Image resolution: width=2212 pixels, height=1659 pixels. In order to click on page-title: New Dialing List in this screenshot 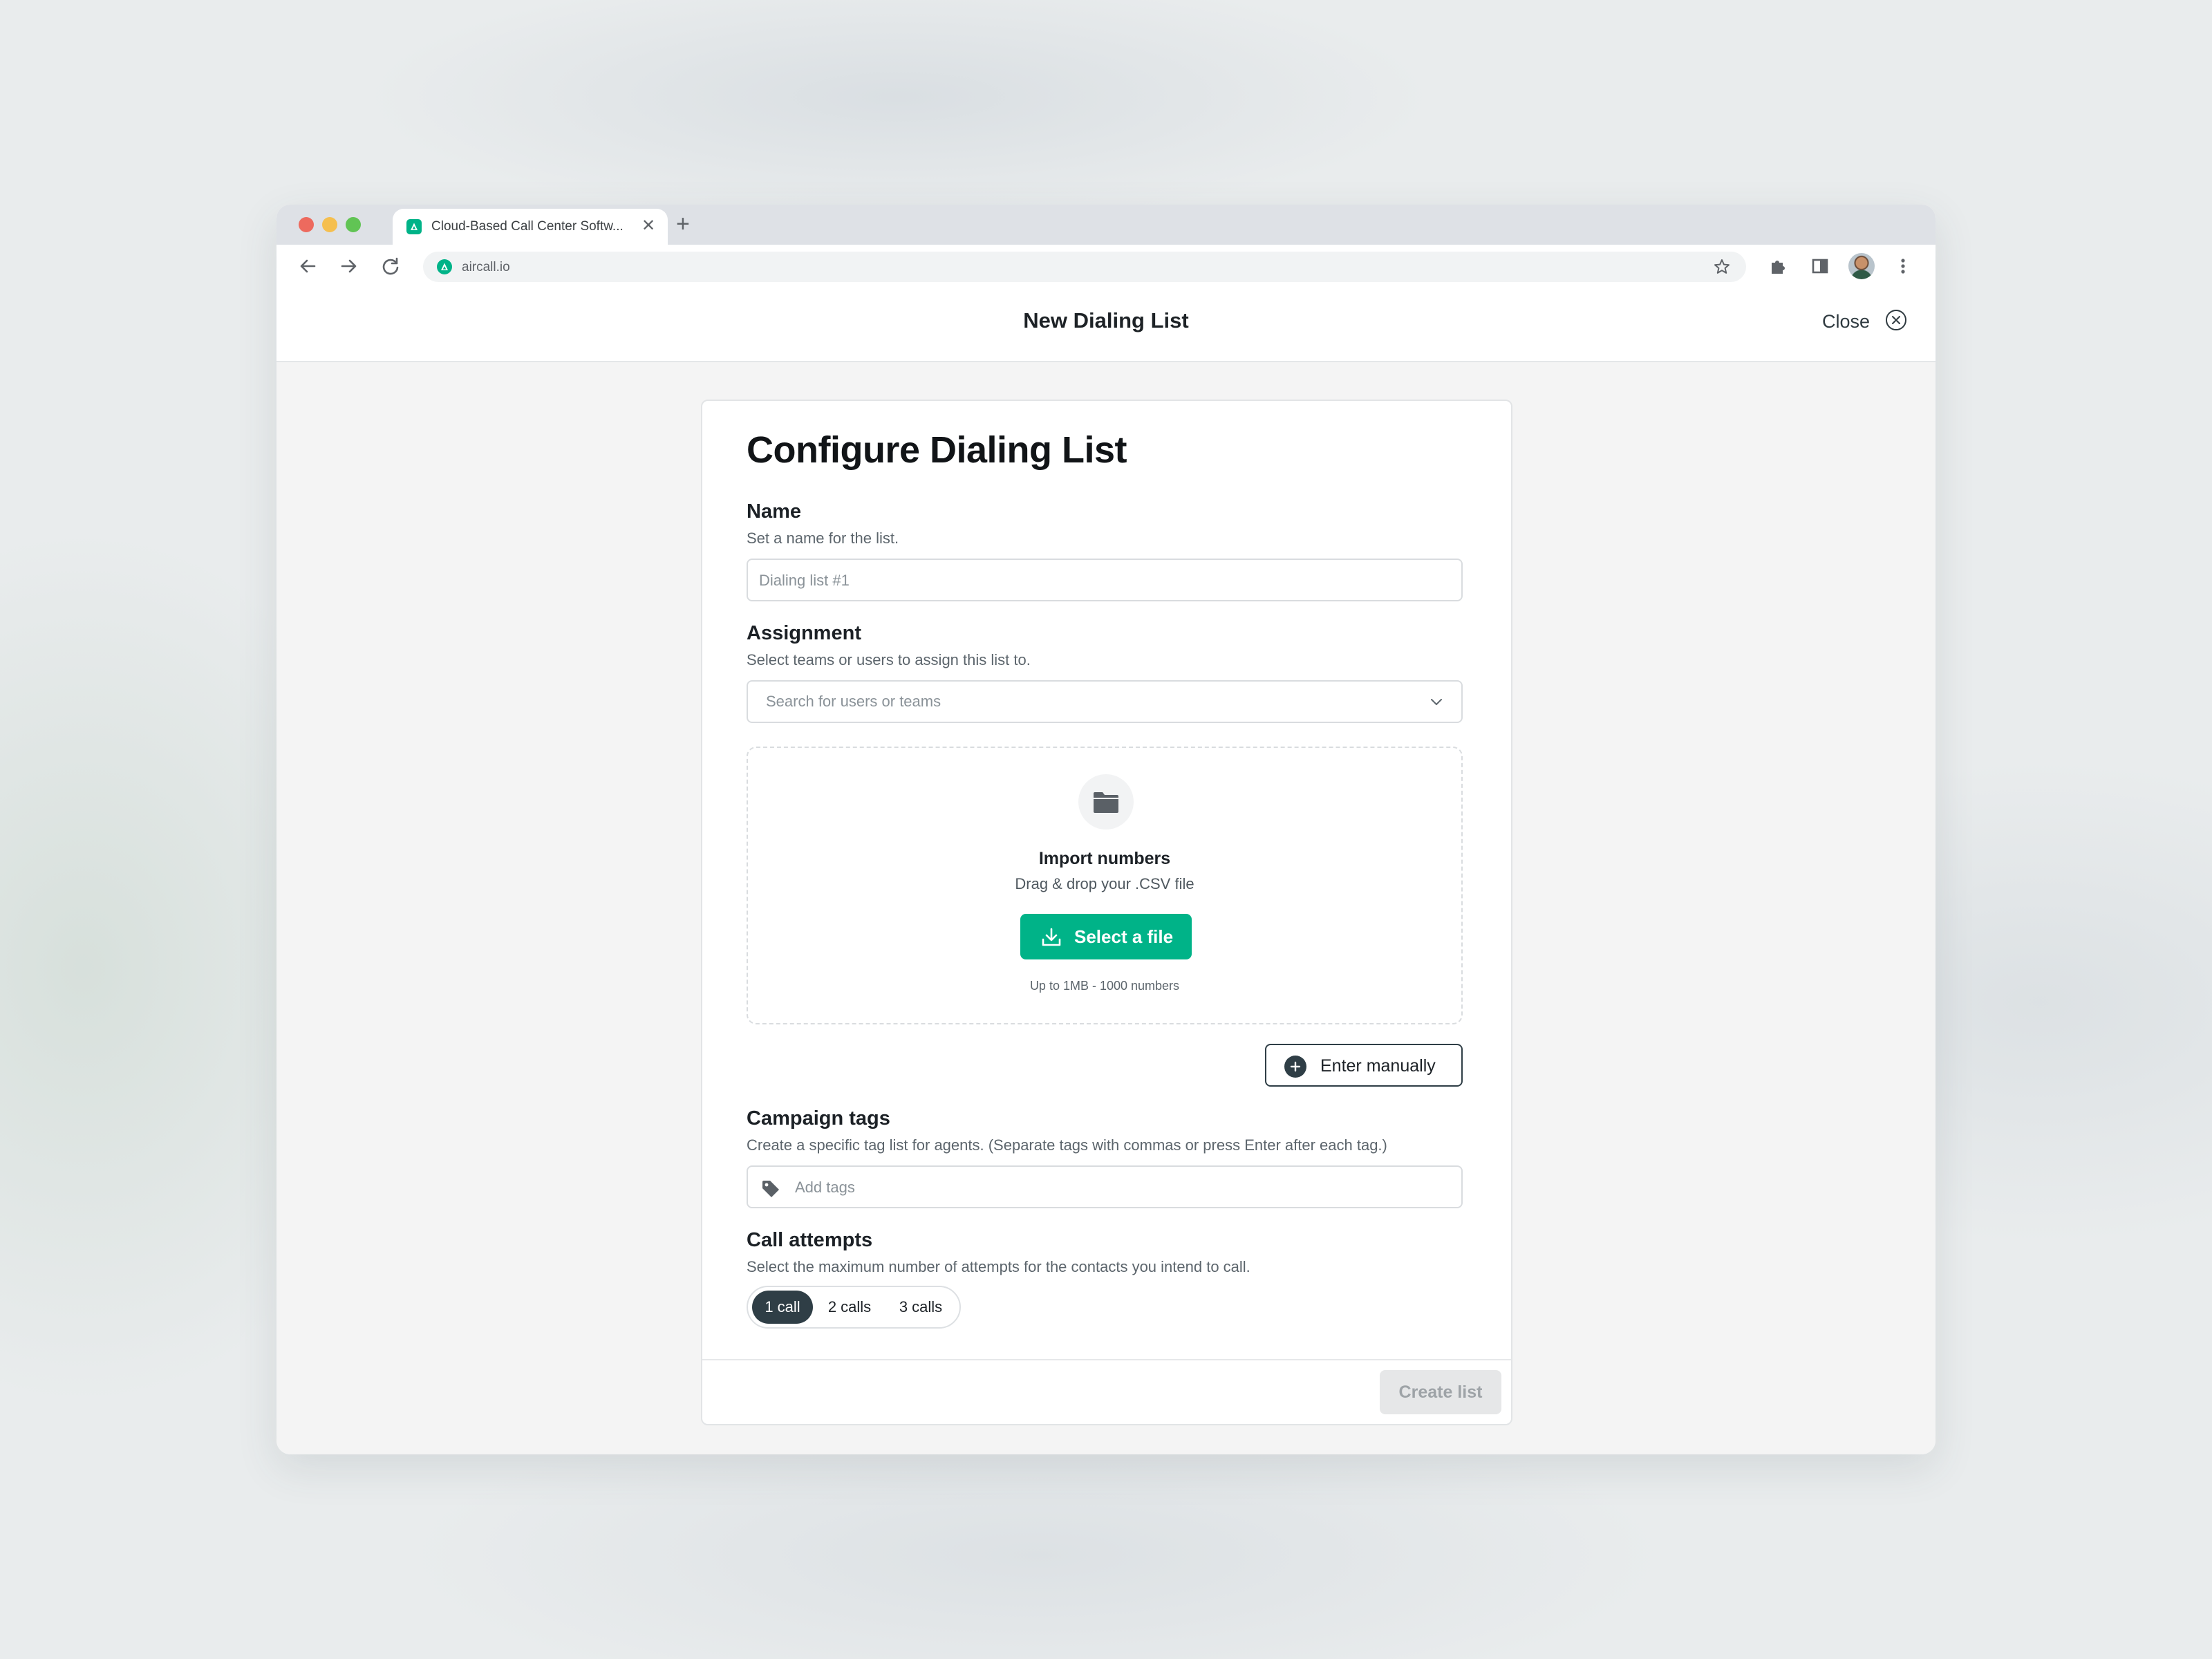, I will do `click(1106, 320)`.